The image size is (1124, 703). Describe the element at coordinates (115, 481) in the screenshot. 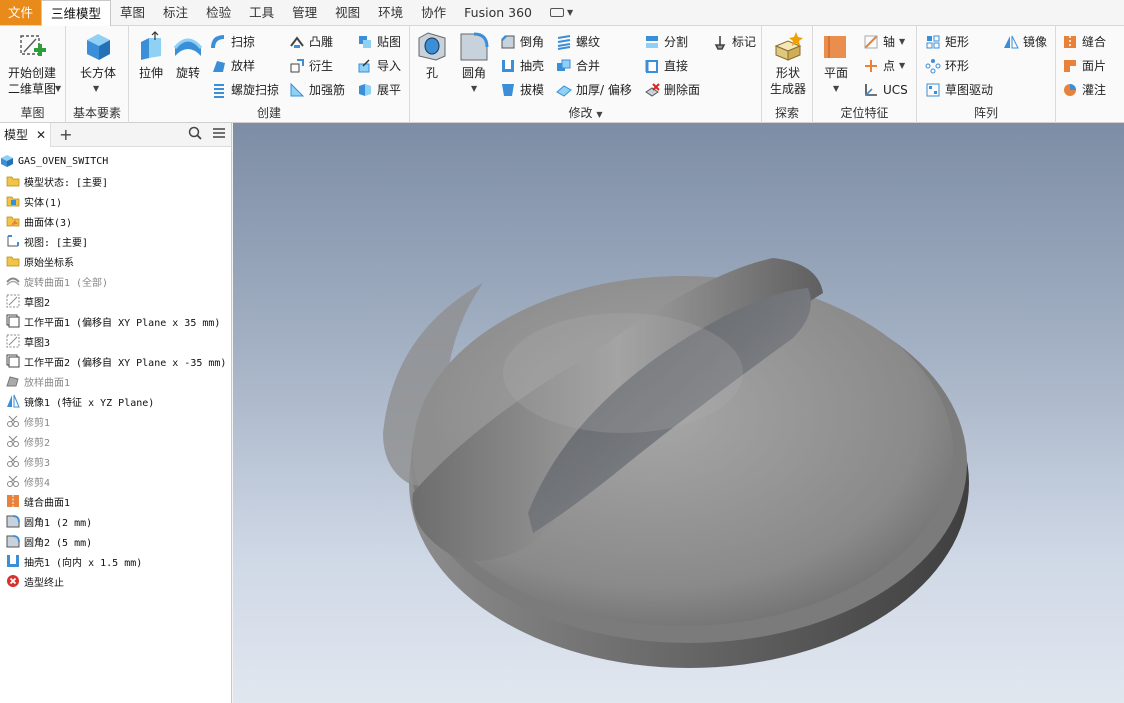

I see `tree-node: 修剪4` at that location.